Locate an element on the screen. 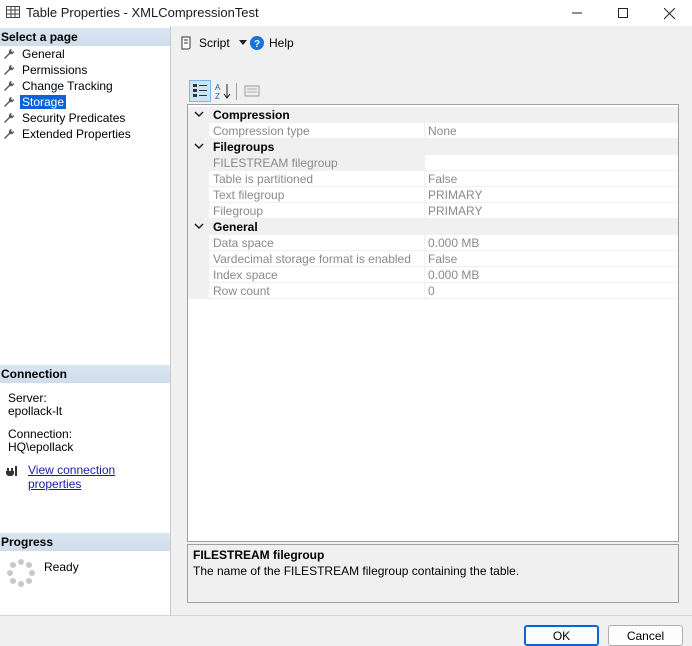  property-row: Data space 0.000 MB is located at coordinates (433, 243).